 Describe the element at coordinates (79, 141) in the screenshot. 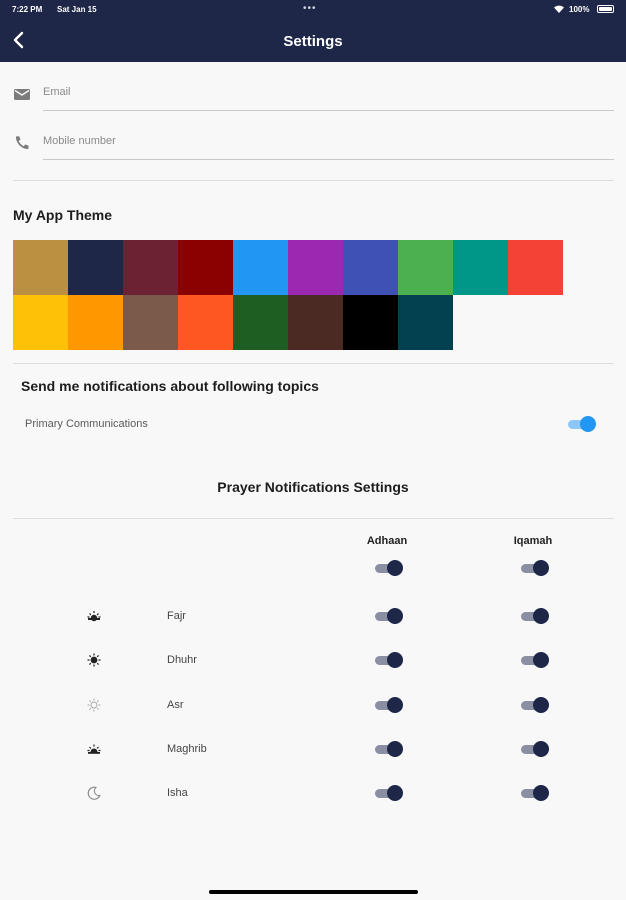

I see `mobile-placeholder: Mobile number` at that location.